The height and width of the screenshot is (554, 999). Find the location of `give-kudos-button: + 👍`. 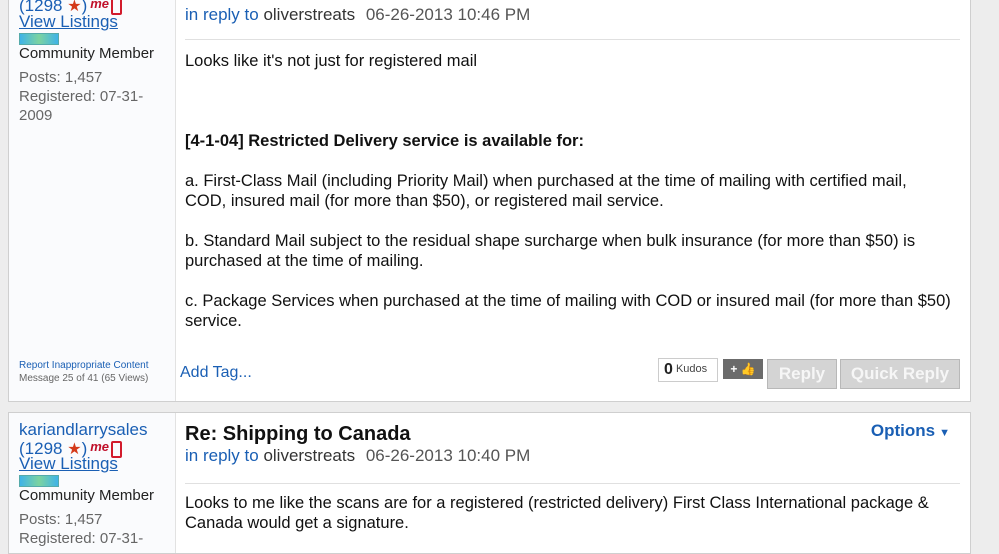

give-kudos-button: + 👍 is located at coordinates (743, 369).